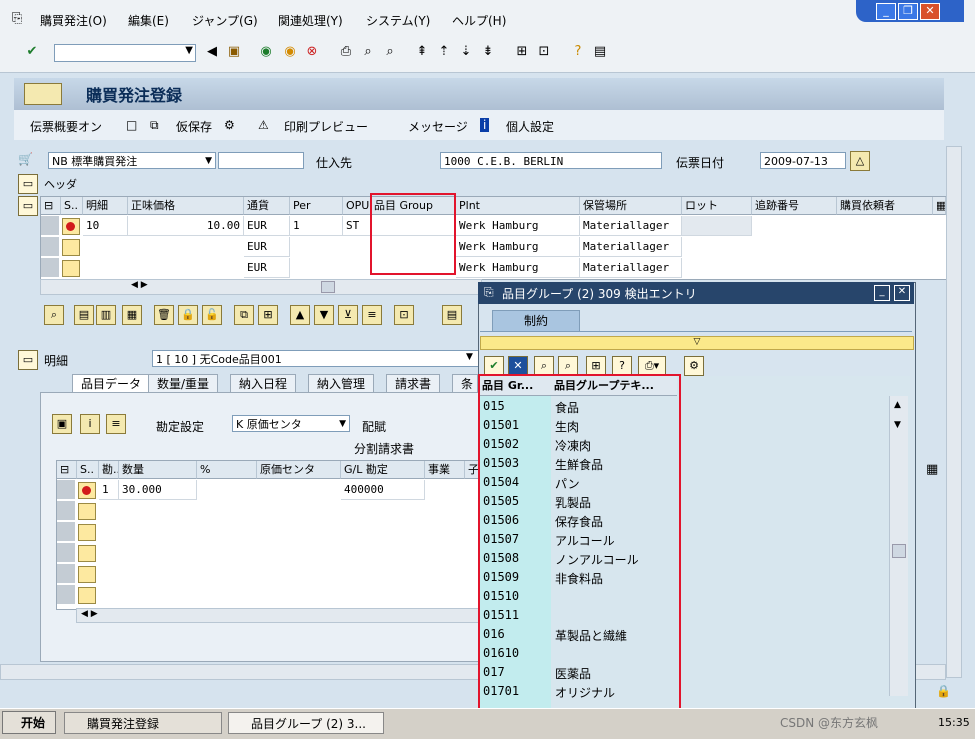 The image size is (975, 739). What do you see at coordinates (551, 160) in the screenshot?
I see `vendor-field: 1000 C.E.B. BERLIN` at bounding box center [551, 160].